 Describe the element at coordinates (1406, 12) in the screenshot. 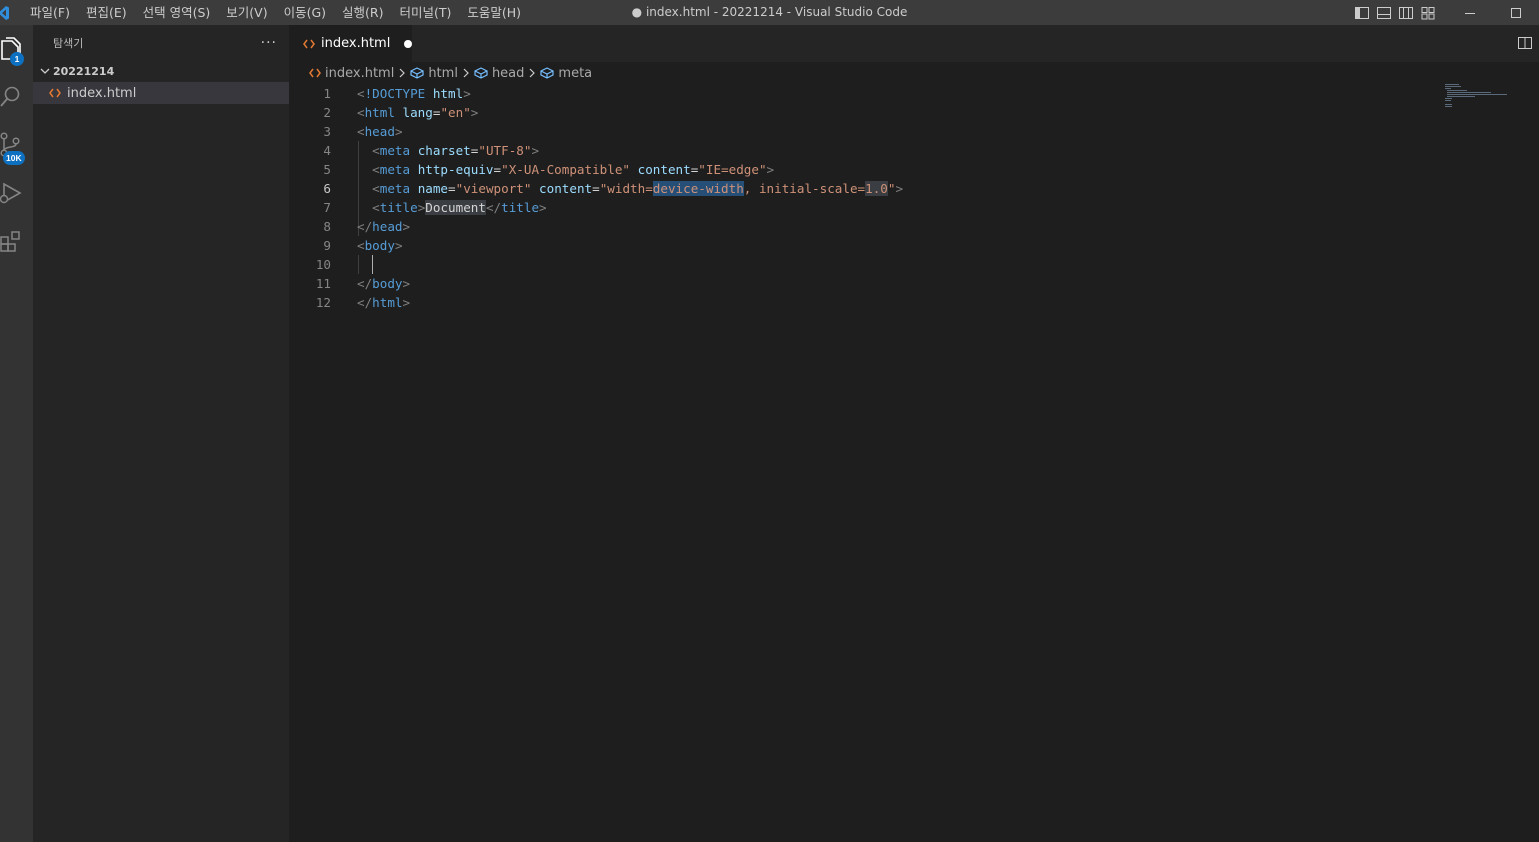

I see `toggle-secondary-sidebar-icon` at that location.